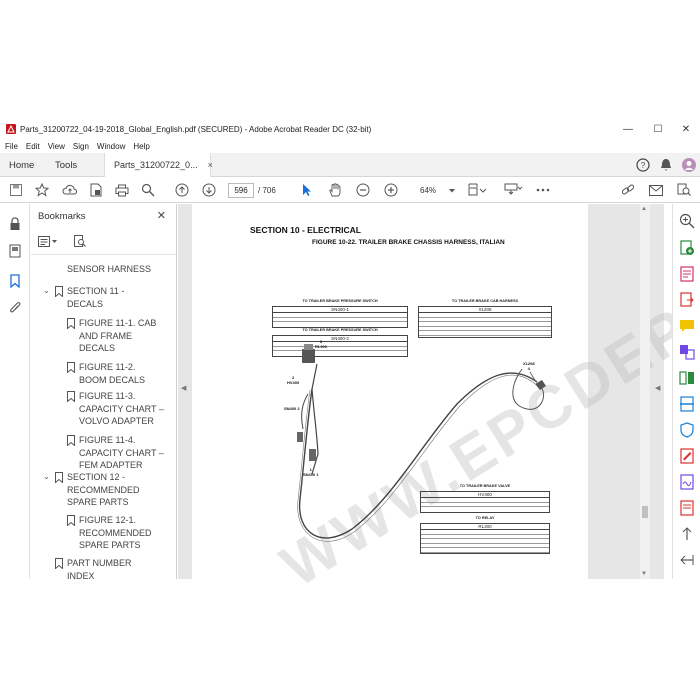 Image resolution: width=700 pixels, height=700 pixels. Describe the element at coordinates (182, 190) in the screenshot. I see `previous-page-button` at that location.